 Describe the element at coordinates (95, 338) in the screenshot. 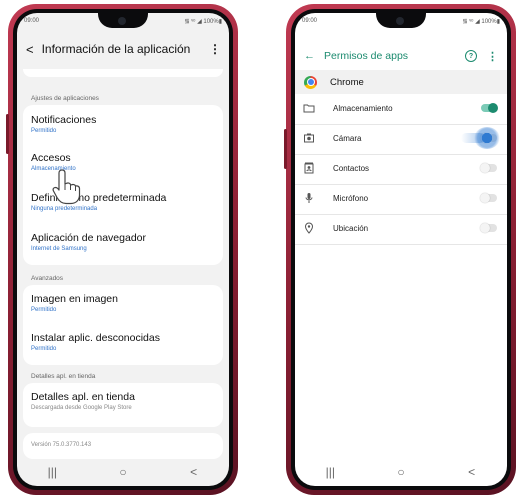

I see `install-unknown-apps-item: Instalar aplic. desconocidas` at that location.